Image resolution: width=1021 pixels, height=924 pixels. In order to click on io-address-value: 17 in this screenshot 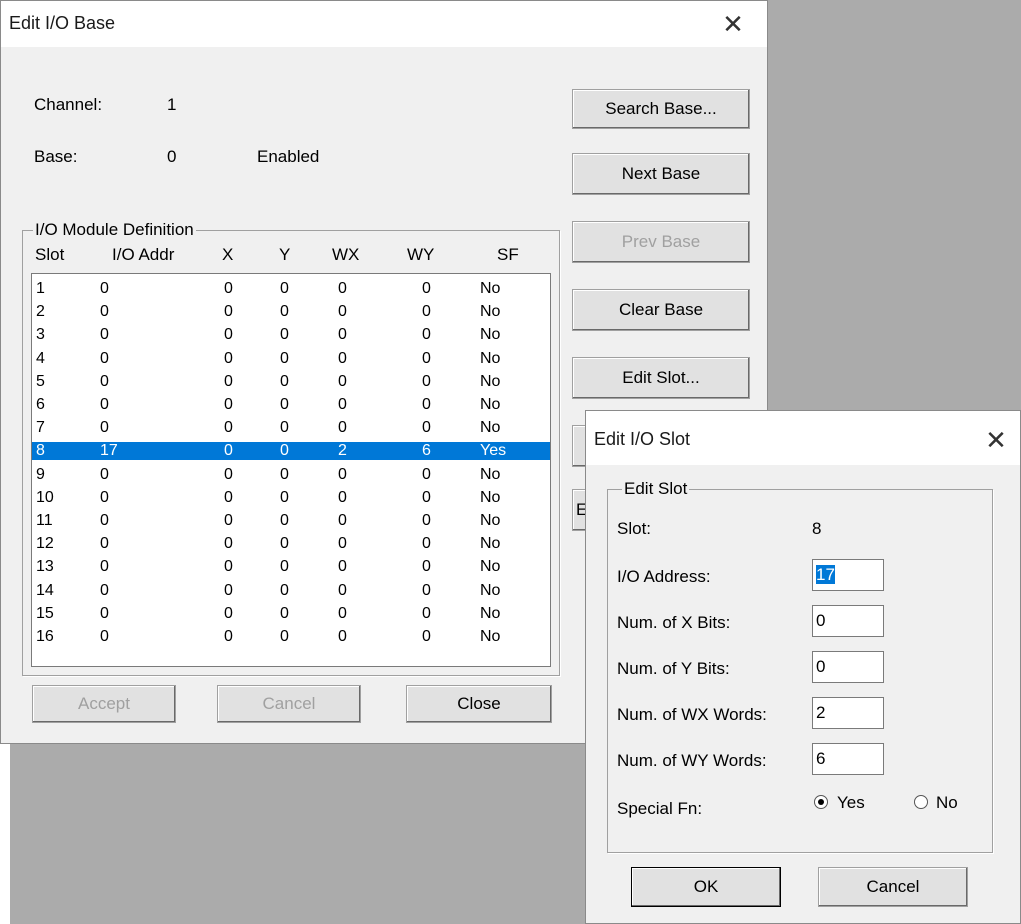, I will do `click(825, 574)`.